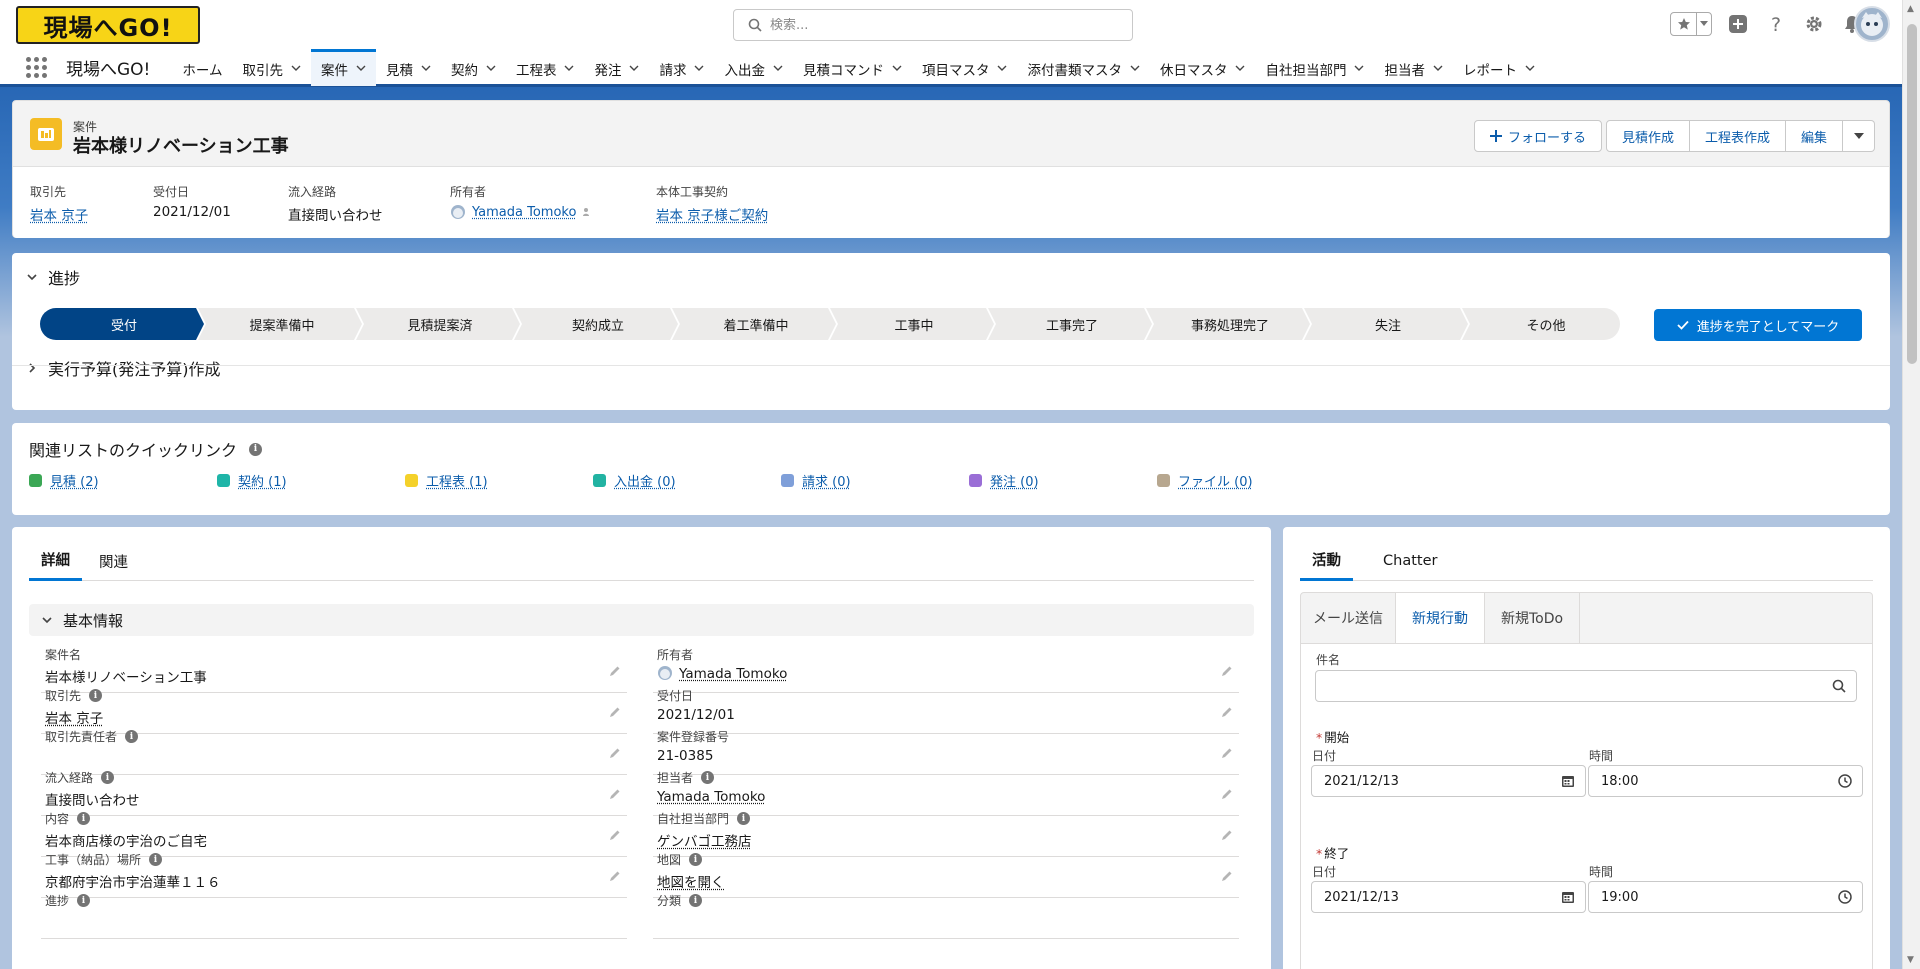 This screenshot has width=1920, height=969. I want to click on quick-link-label: 請求 (0), so click(826, 480).